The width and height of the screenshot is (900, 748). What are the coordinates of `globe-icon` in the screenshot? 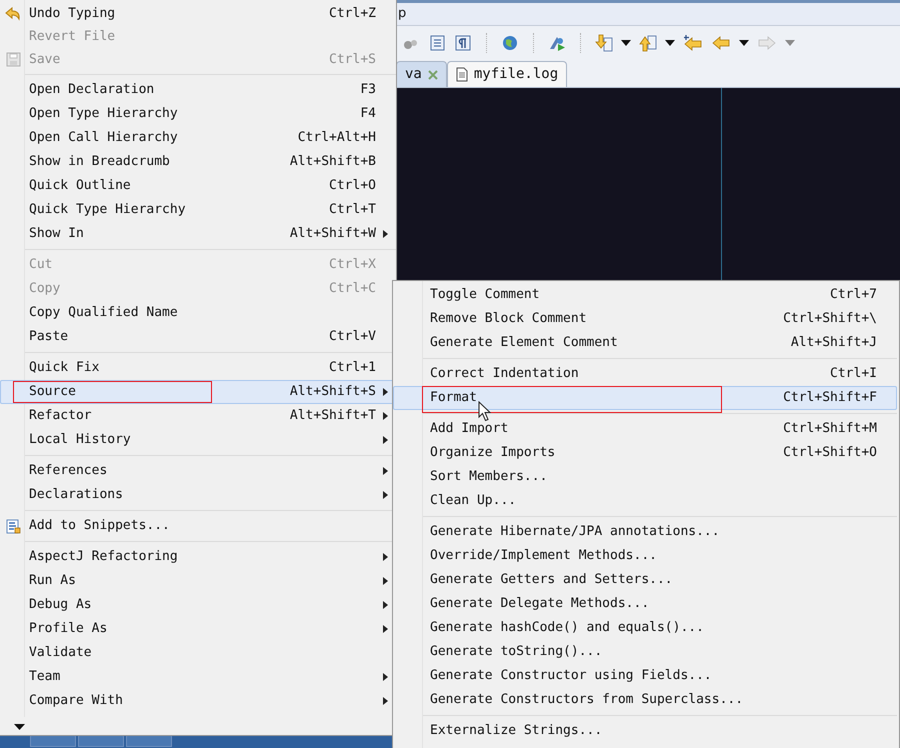 It's located at (510, 43).